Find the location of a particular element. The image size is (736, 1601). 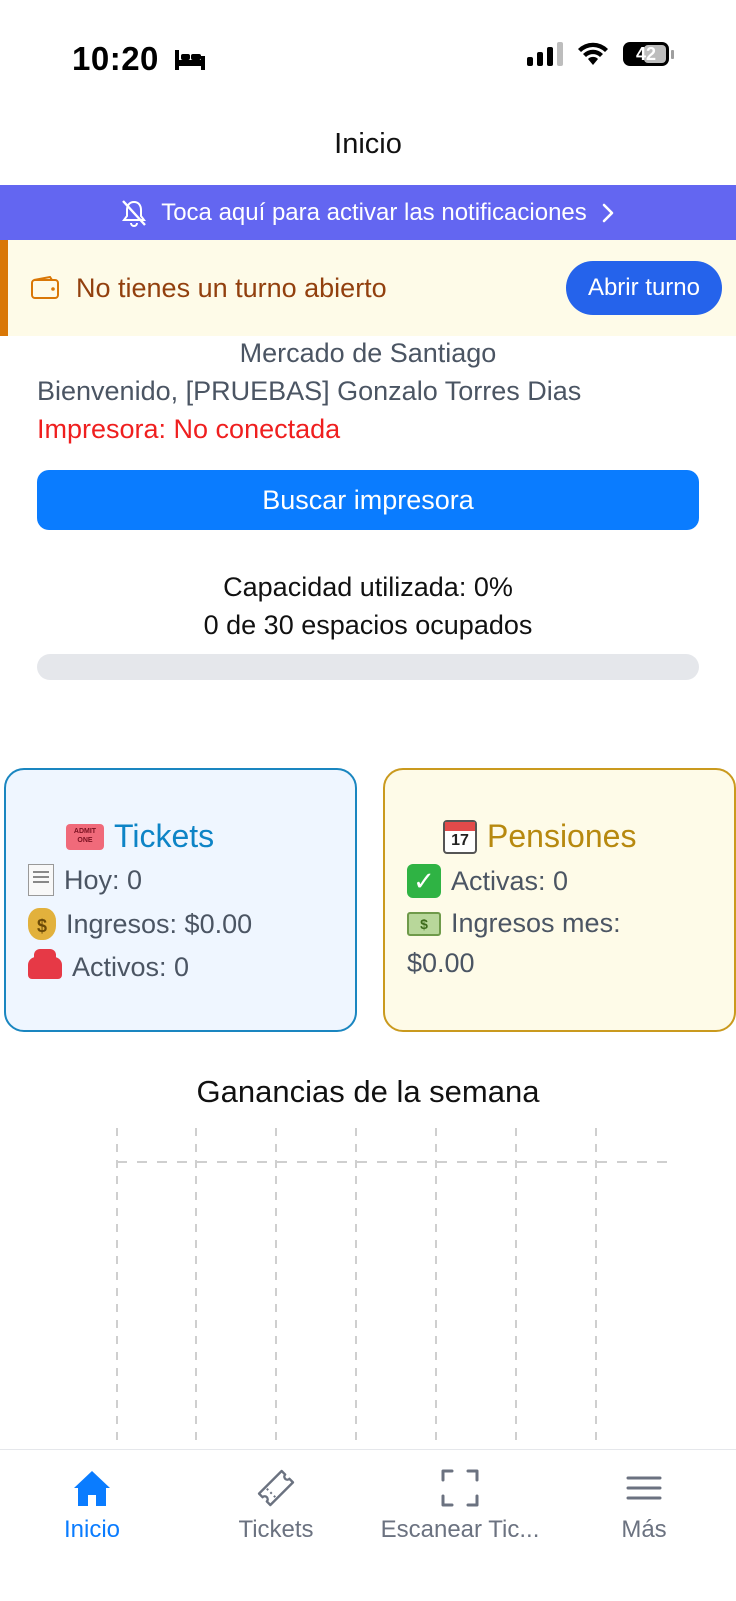

chart-title: Ganancias de la semana is located at coordinates (368, 1091).